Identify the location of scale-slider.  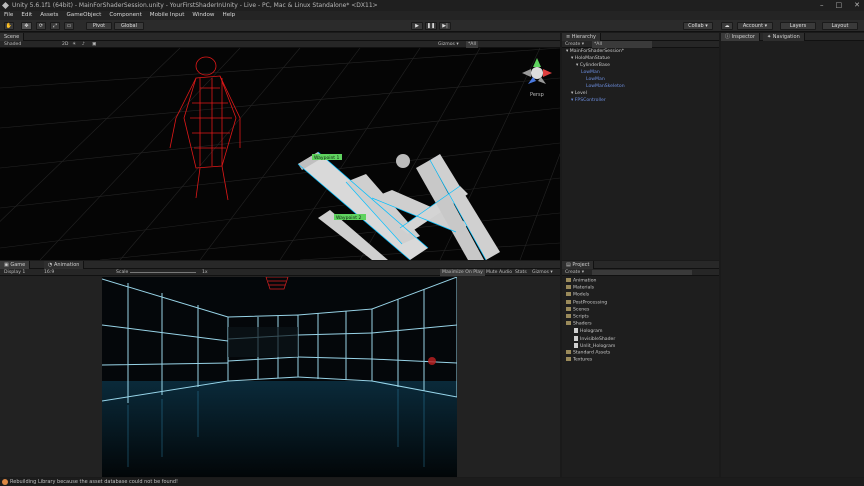
(163, 272).